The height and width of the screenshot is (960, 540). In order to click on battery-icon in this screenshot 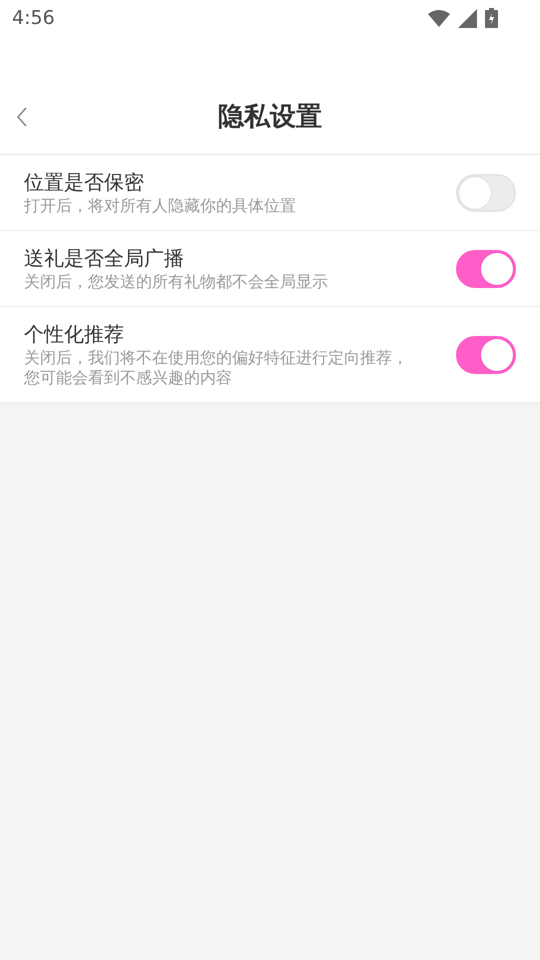, I will do `click(491, 18)`.